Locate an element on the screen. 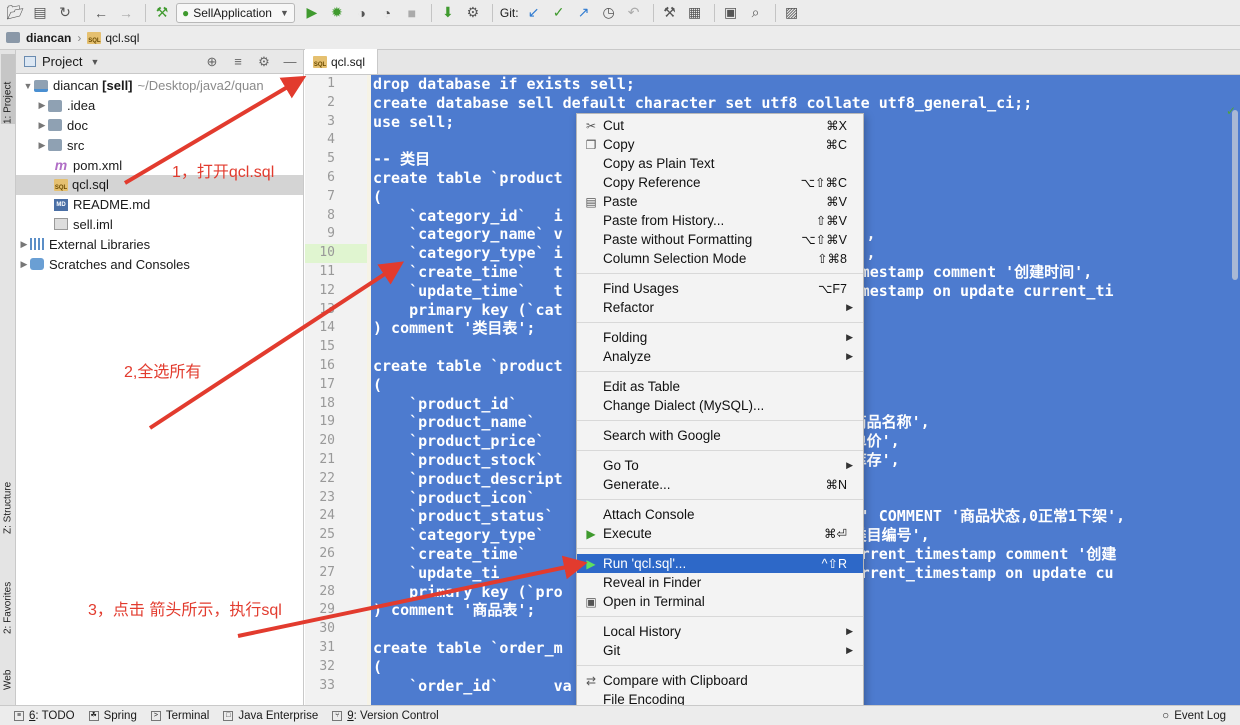 The height and width of the screenshot is (725, 1240). scratches-icon is located at coordinates (37, 264).